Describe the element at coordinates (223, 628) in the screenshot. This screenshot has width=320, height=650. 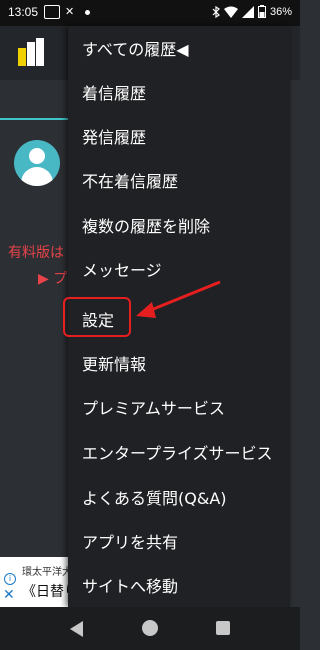
I see `nav-recent-apps-icon` at that location.